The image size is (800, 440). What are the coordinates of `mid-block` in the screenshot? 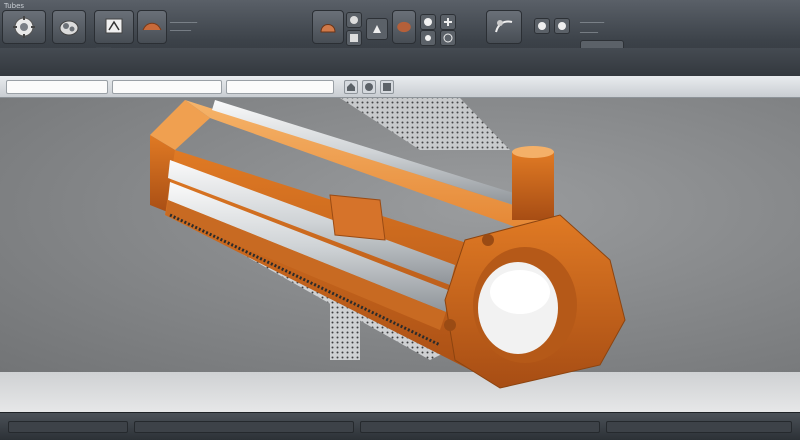 It's located at (357, 217).